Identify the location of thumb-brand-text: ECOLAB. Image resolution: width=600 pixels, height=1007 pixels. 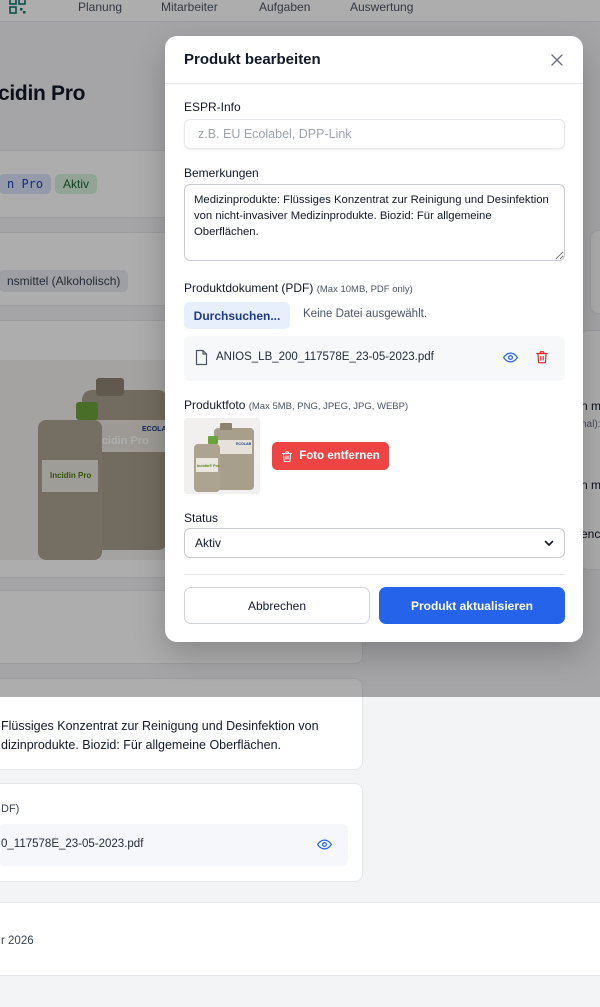
(244, 444).